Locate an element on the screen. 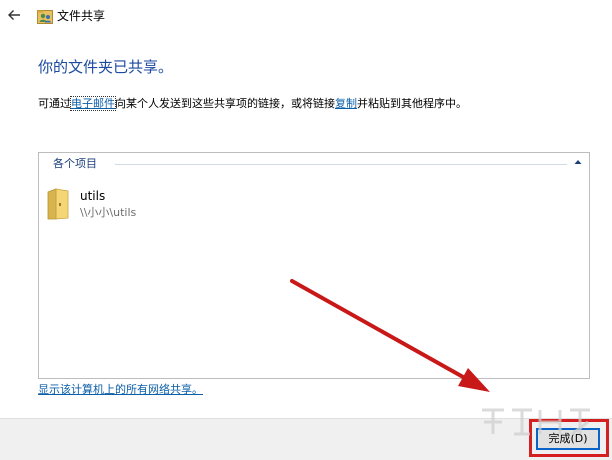 The width and height of the screenshot is (612, 460). page-heading: 你的文件夹已共享。 is located at coordinates (106, 67).